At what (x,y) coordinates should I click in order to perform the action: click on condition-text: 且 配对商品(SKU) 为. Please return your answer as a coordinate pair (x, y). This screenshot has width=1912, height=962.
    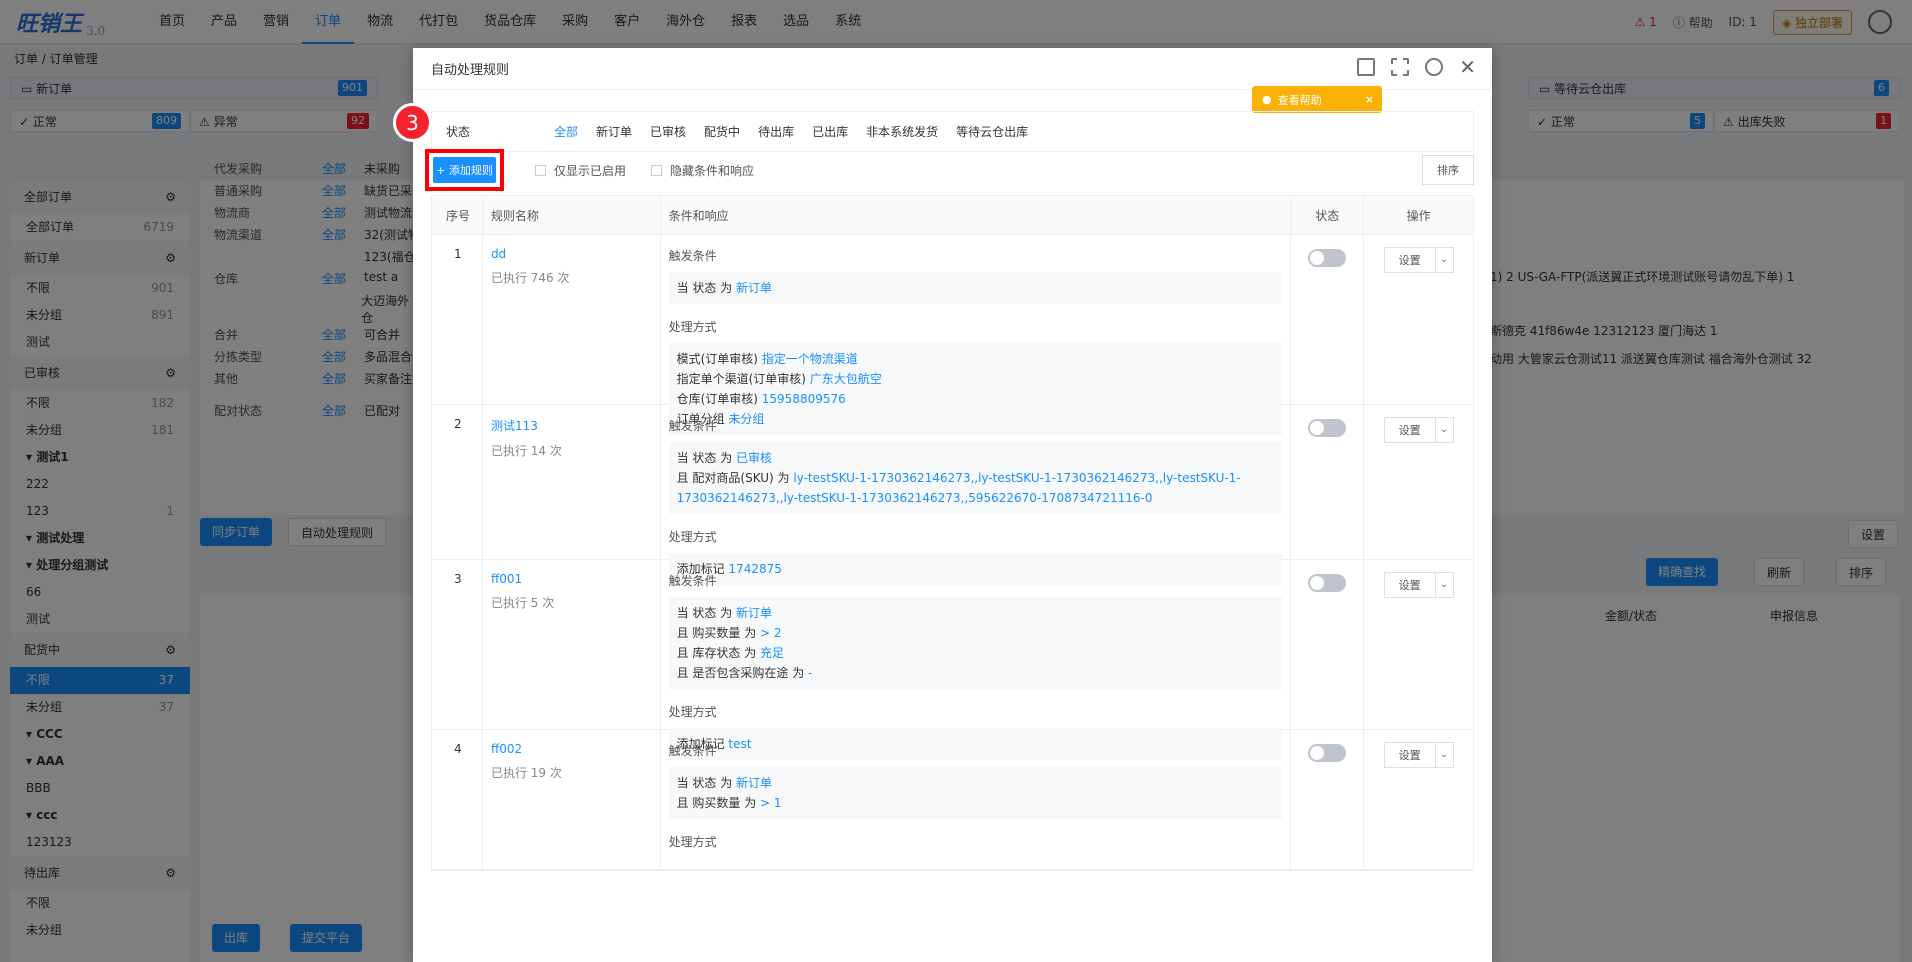
    Looking at the image, I should click on (735, 478).